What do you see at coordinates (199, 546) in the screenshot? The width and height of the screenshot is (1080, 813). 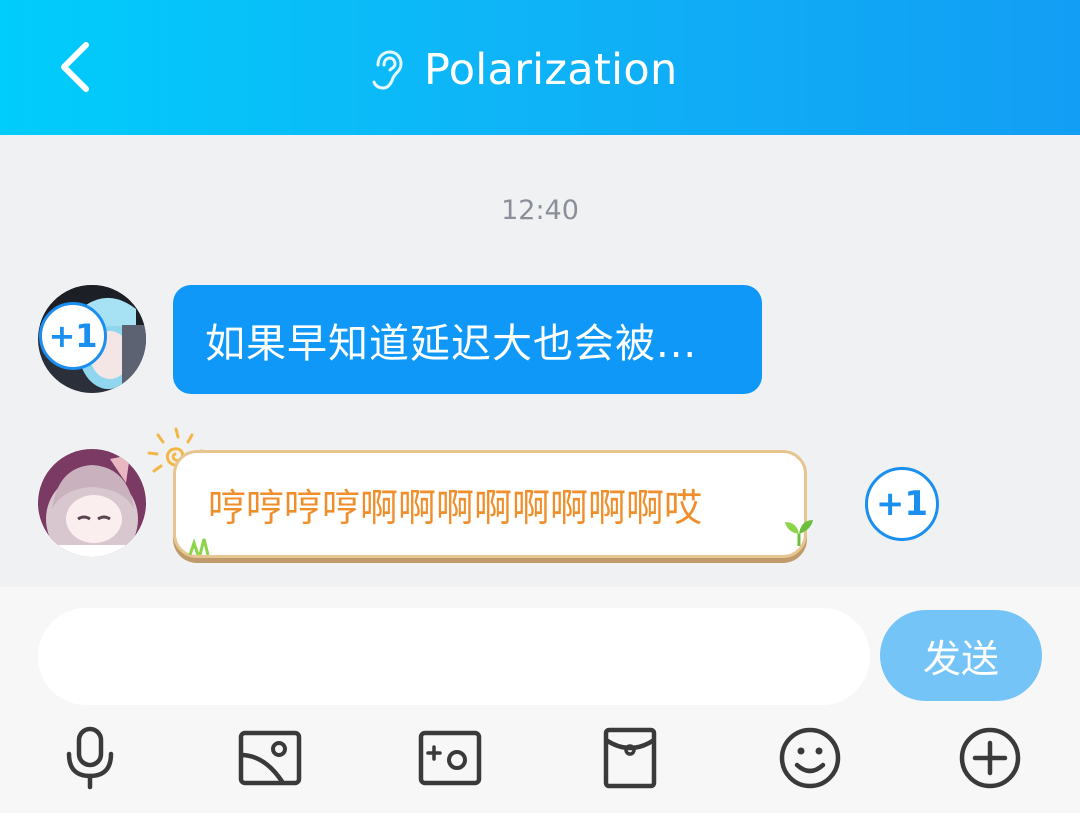 I see `grass-icon` at bounding box center [199, 546].